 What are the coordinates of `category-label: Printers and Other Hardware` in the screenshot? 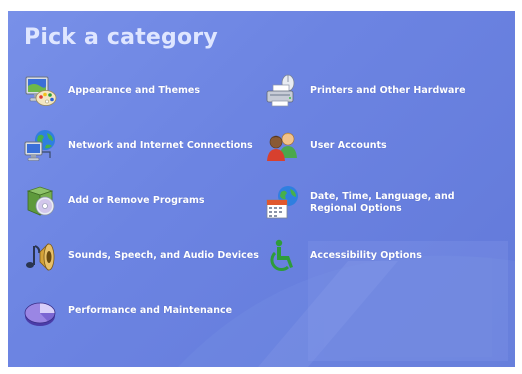 It's located at (388, 90).